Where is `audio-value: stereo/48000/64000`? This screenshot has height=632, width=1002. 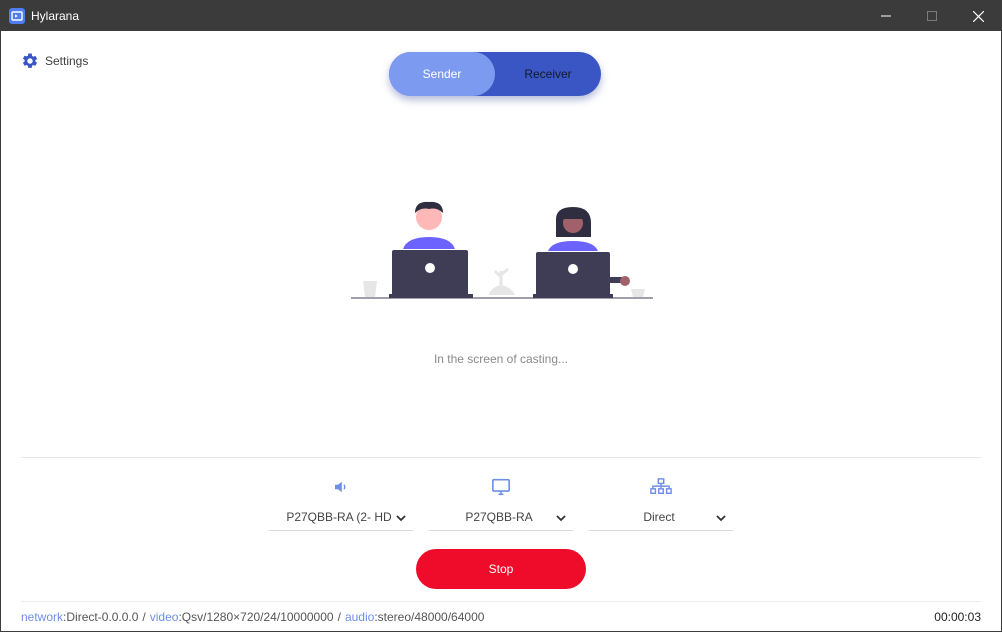 audio-value: stereo/48000/64000 is located at coordinates (431, 617).